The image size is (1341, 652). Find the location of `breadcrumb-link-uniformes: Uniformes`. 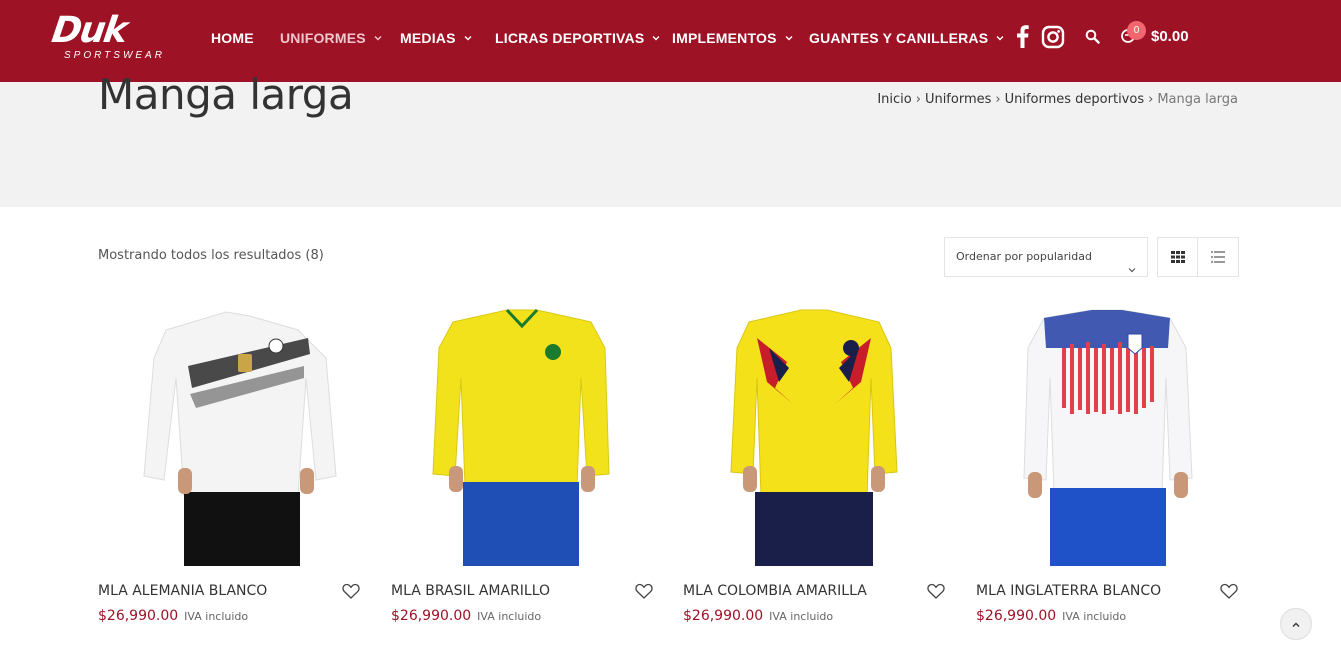

breadcrumb-link-uniformes: Uniformes is located at coordinates (958, 99).